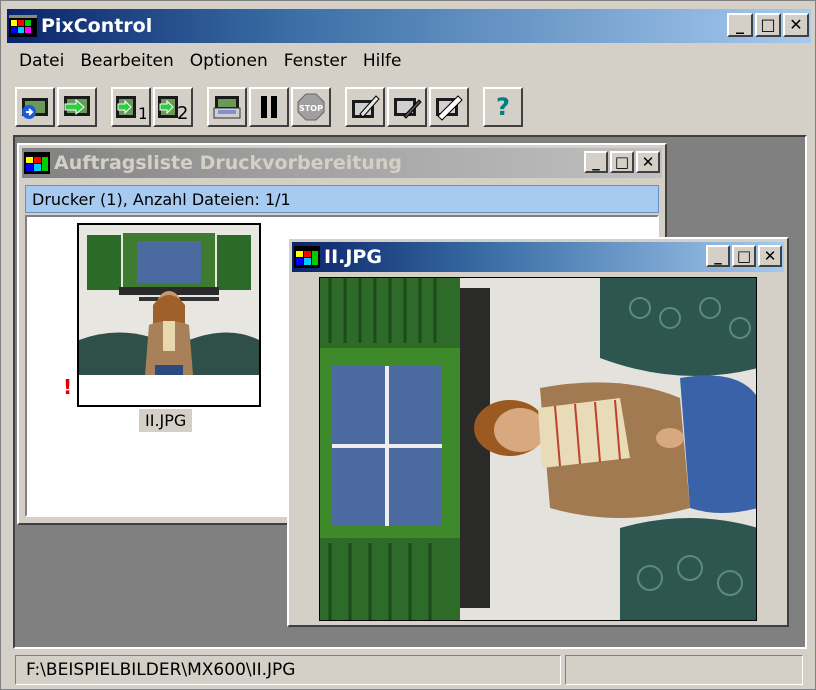 This screenshot has width=816, height=690. Describe the element at coordinates (353, 257) in the screenshot. I see `image-viewer-title: II.JPG` at that location.